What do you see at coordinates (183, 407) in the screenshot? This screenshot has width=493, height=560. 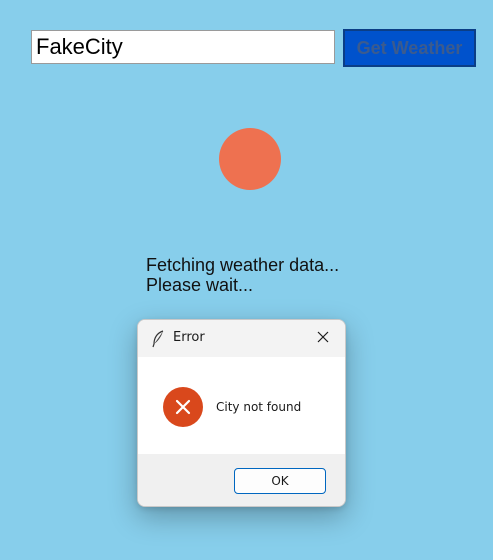 I see `error-icon` at bounding box center [183, 407].